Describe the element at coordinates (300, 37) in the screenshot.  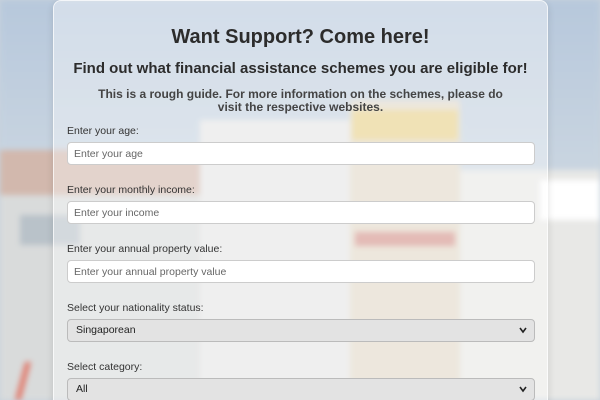
I see `page-title: Want Support? Come here!` at that location.